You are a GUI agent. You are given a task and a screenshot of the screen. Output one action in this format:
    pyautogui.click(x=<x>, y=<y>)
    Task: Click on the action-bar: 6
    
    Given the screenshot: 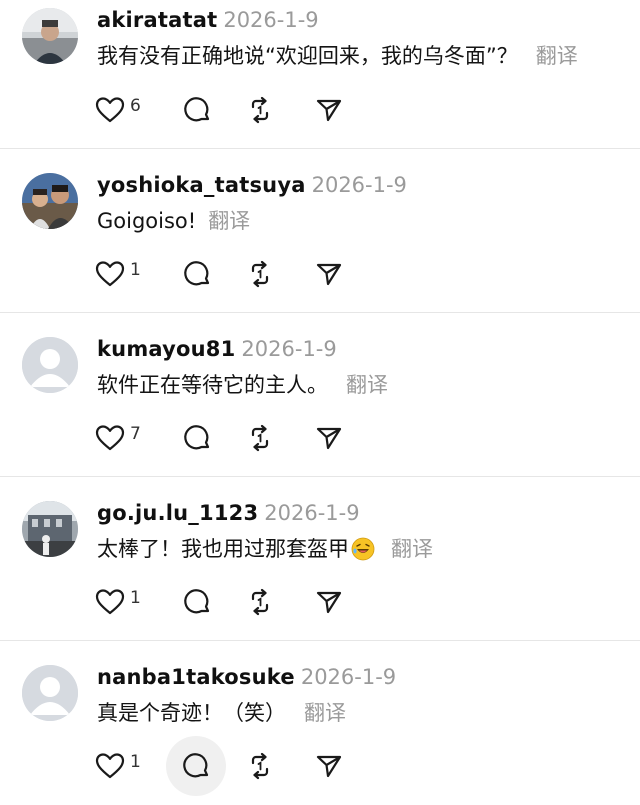 What is the action you would take?
    pyautogui.click(x=244, y=110)
    